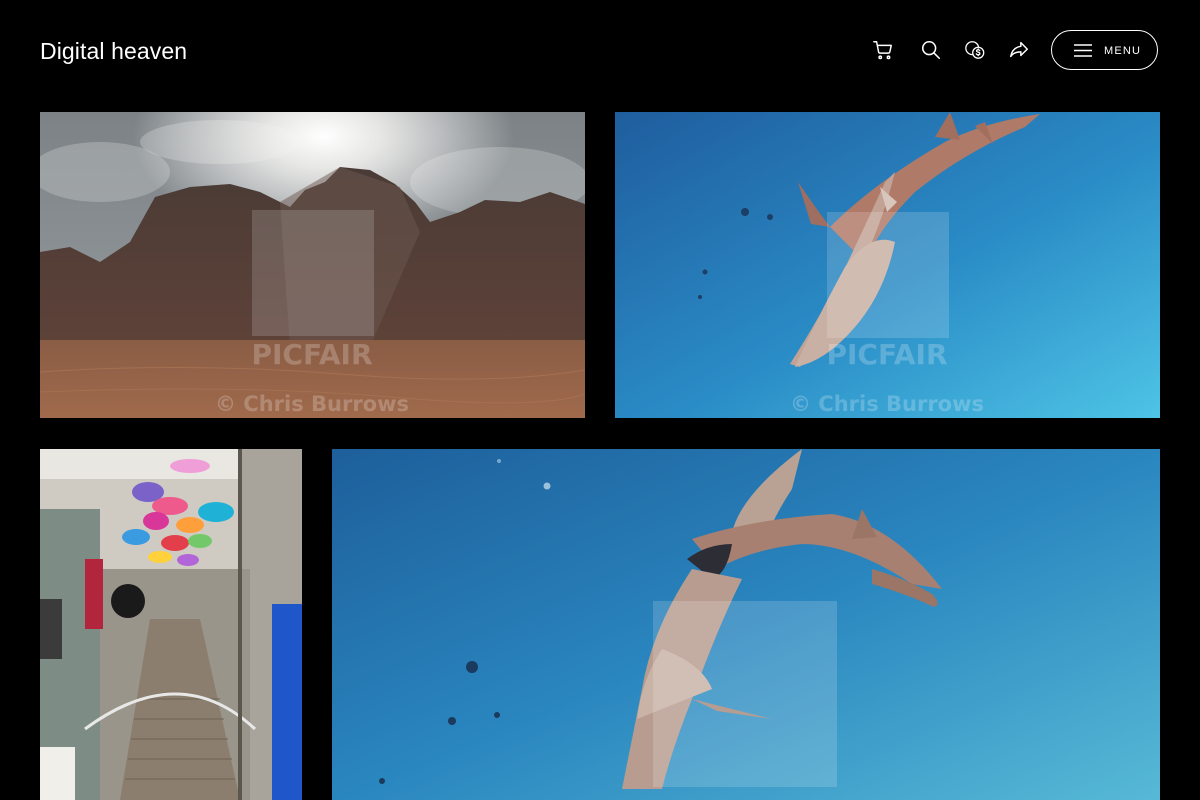  I want to click on photo-umbrella-alley, so click(171, 624).